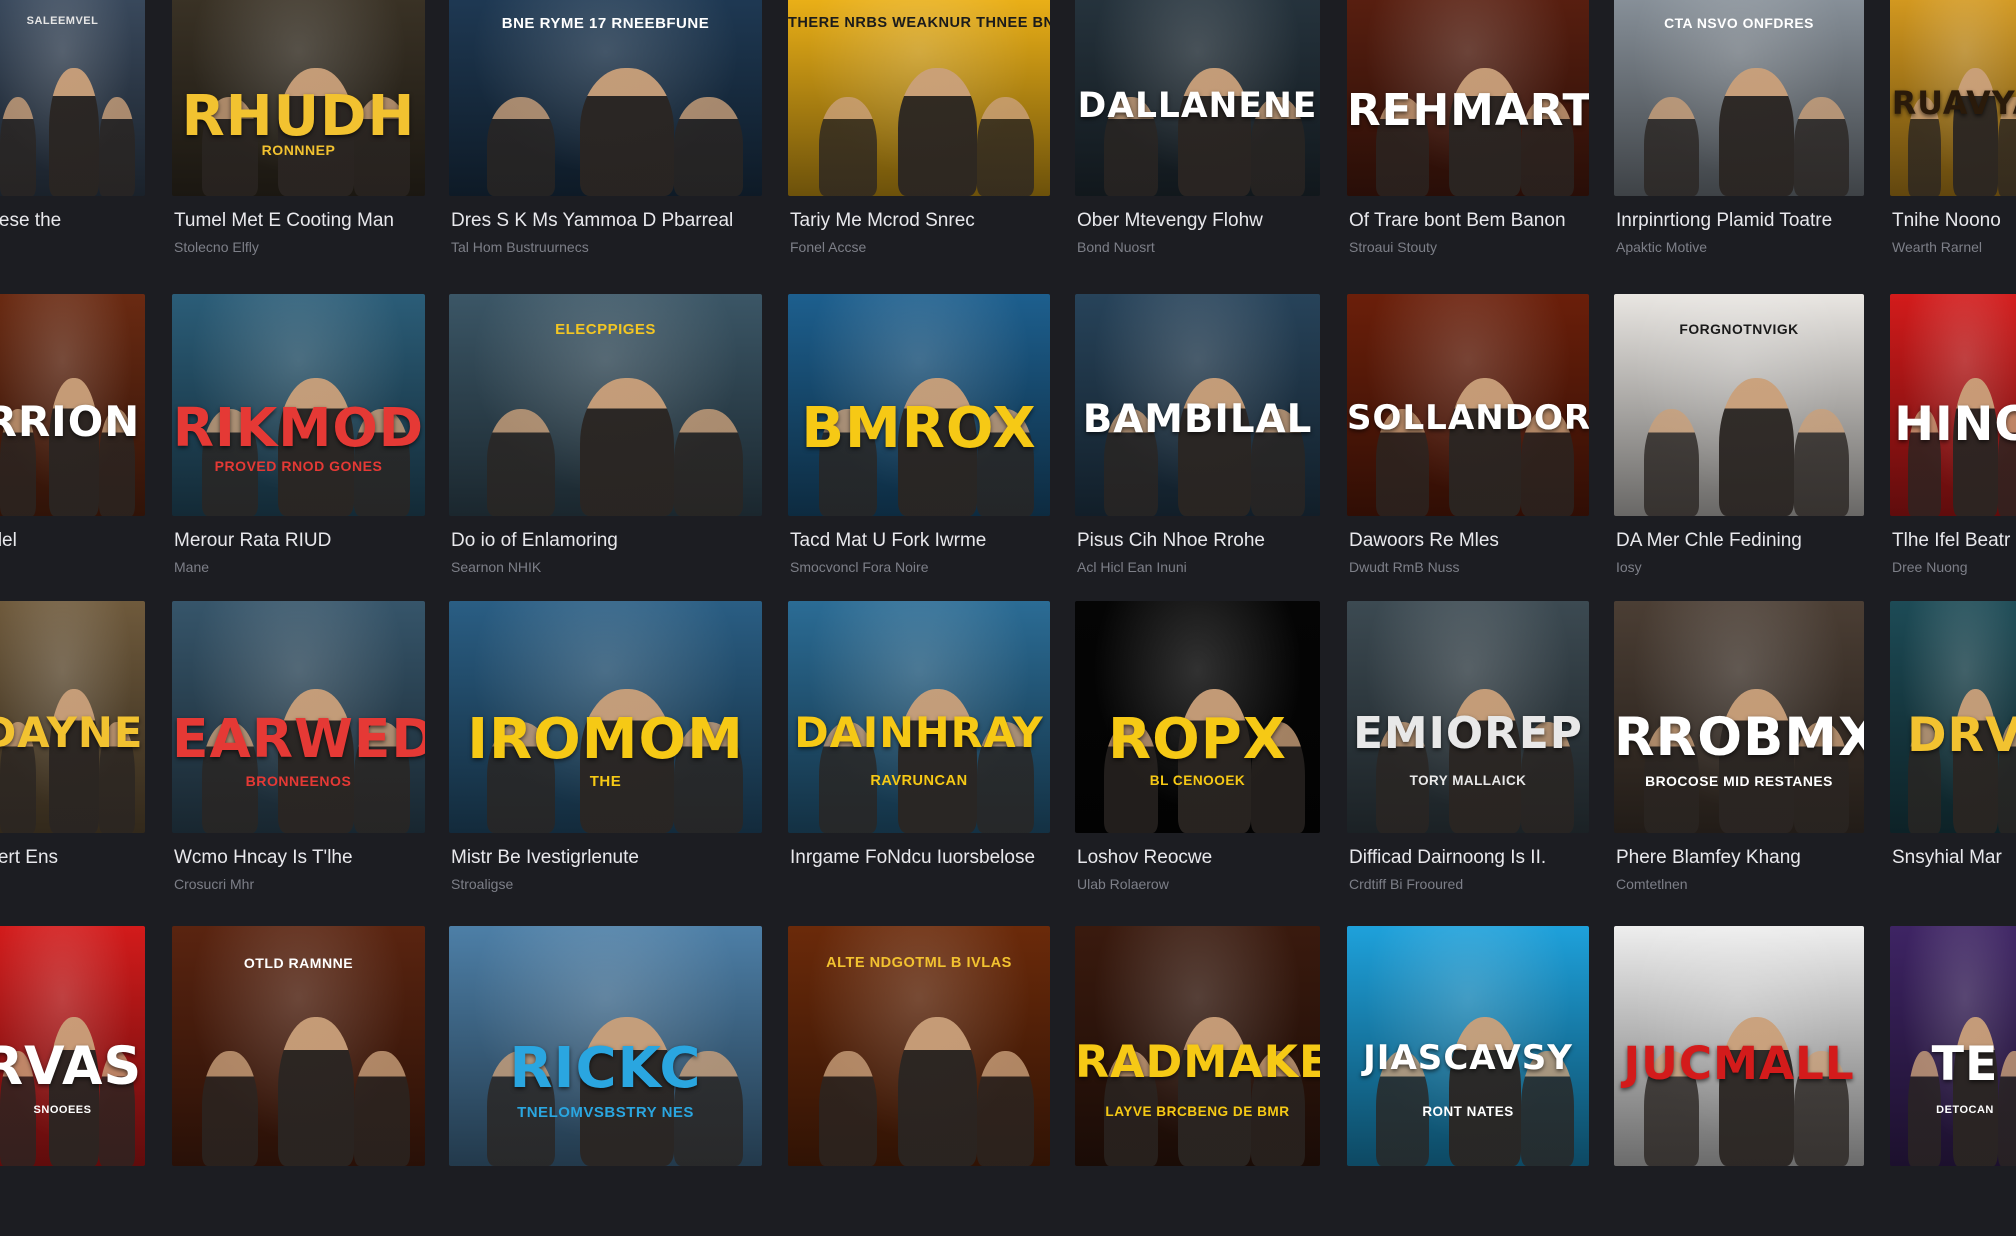 The image size is (2016, 1236). Describe the element at coordinates (284, 221) in the screenshot. I see `movie-title: Tumel Met E Cooting Man` at that location.